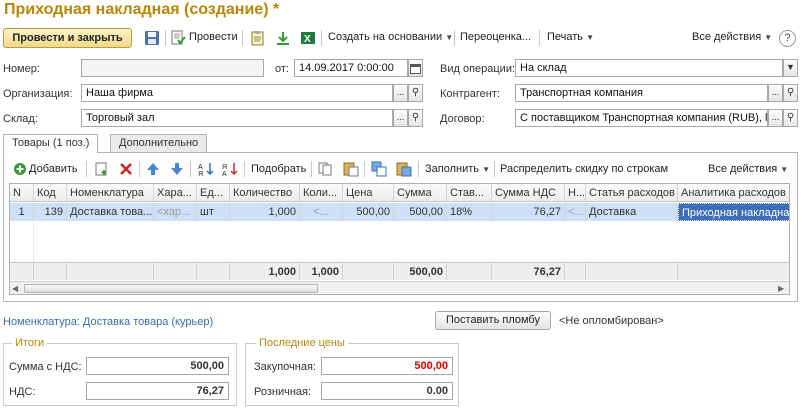  What do you see at coordinates (230, 169) in the screenshot?
I see `sort-desc-icon: ЯA` at bounding box center [230, 169].